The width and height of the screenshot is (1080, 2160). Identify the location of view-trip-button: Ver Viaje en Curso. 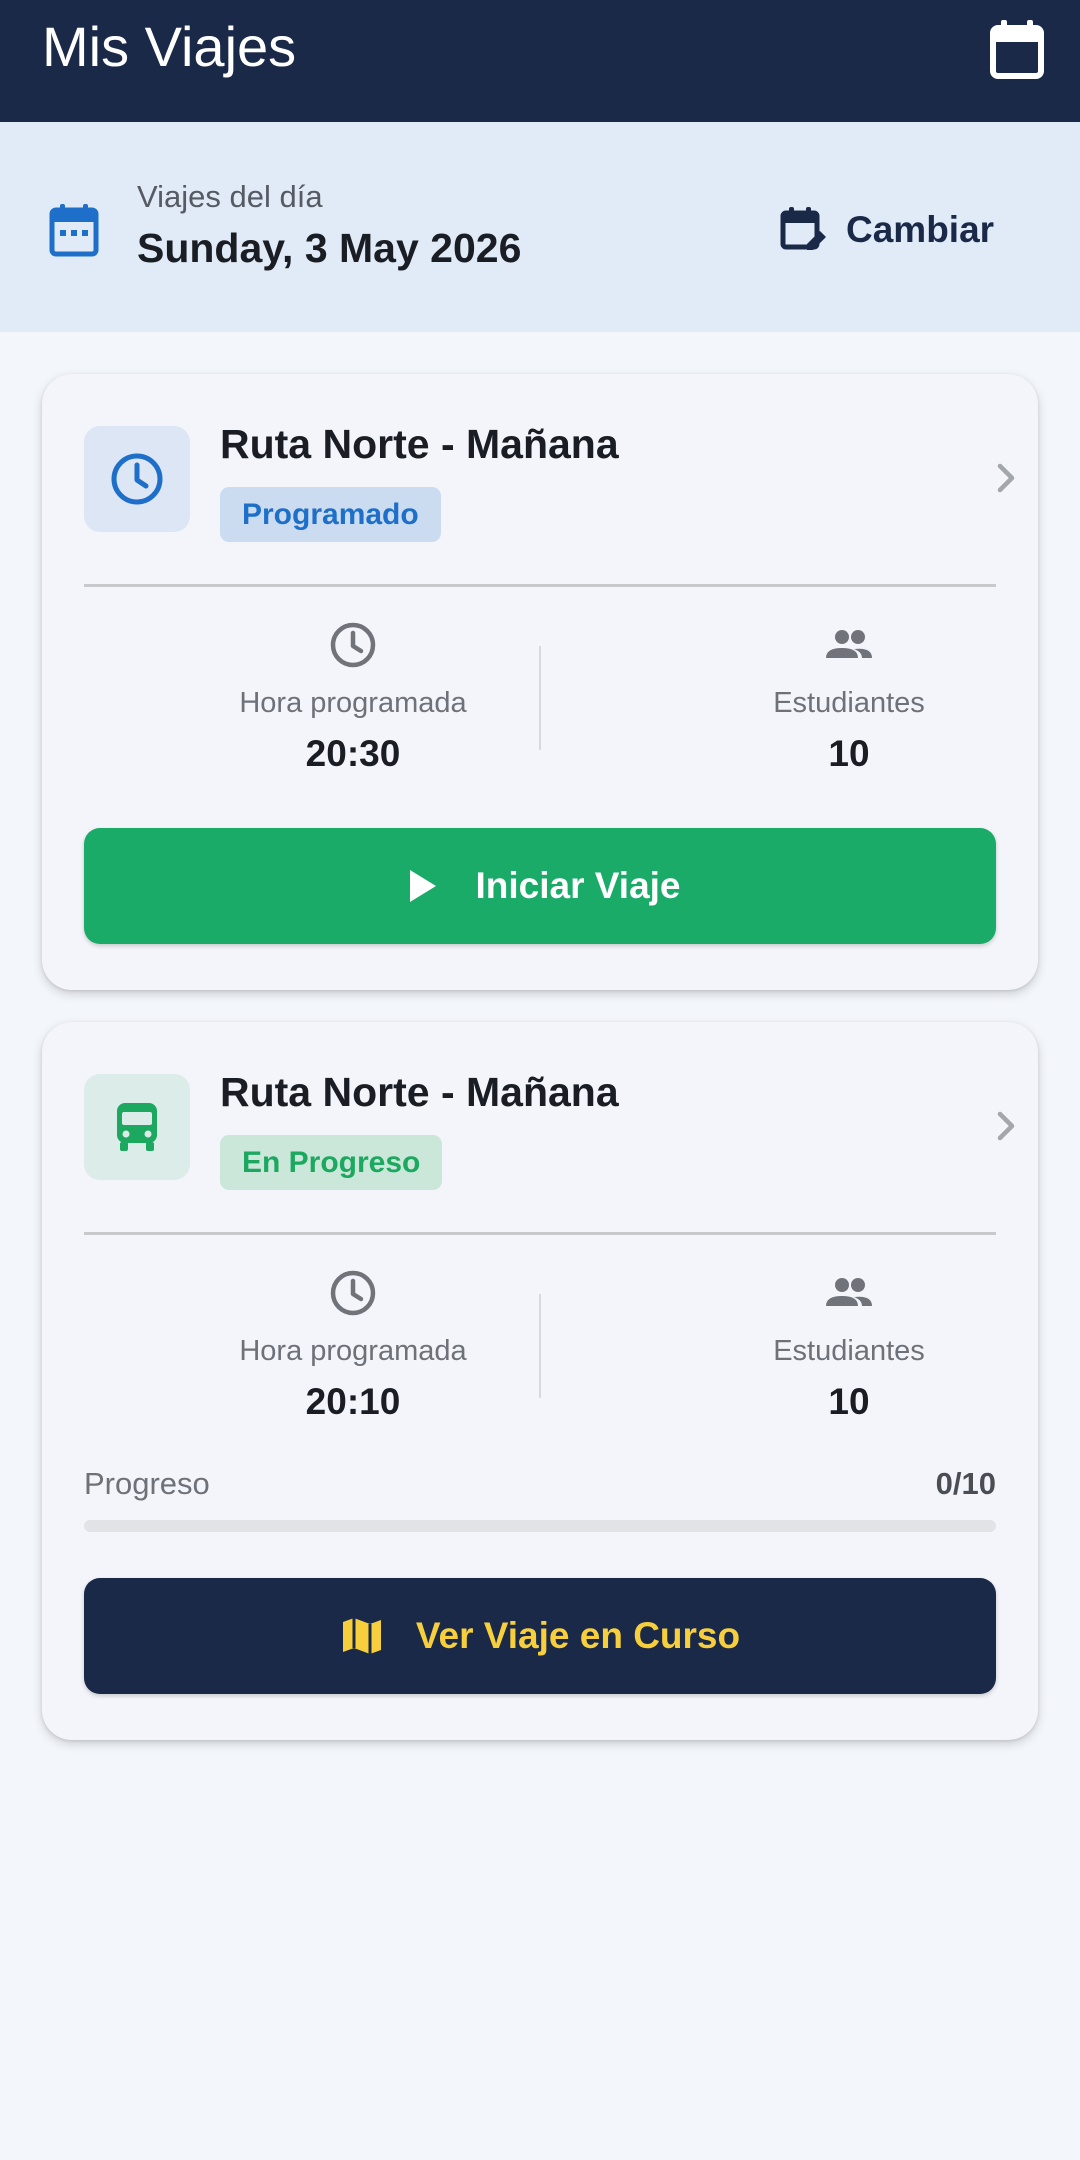
(540, 1636).